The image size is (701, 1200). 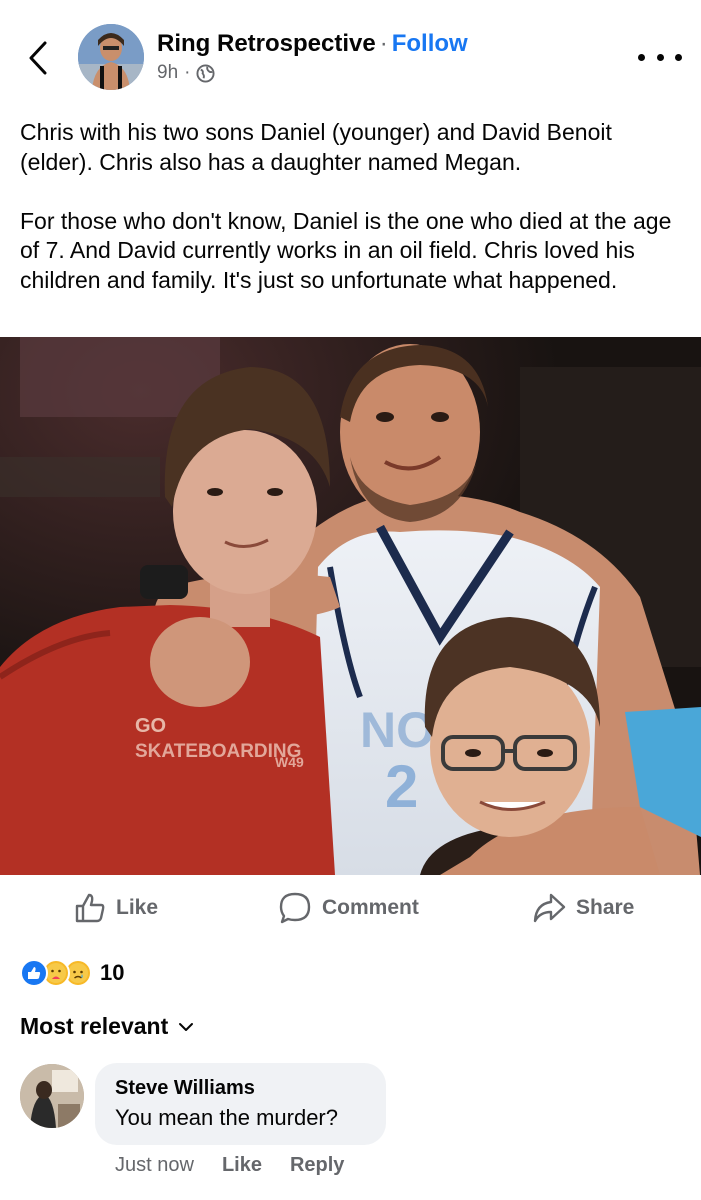 What do you see at coordinates (397, 730) in the screenshot?
I see `jersey-text: NO` at bounding box center [397, 730].